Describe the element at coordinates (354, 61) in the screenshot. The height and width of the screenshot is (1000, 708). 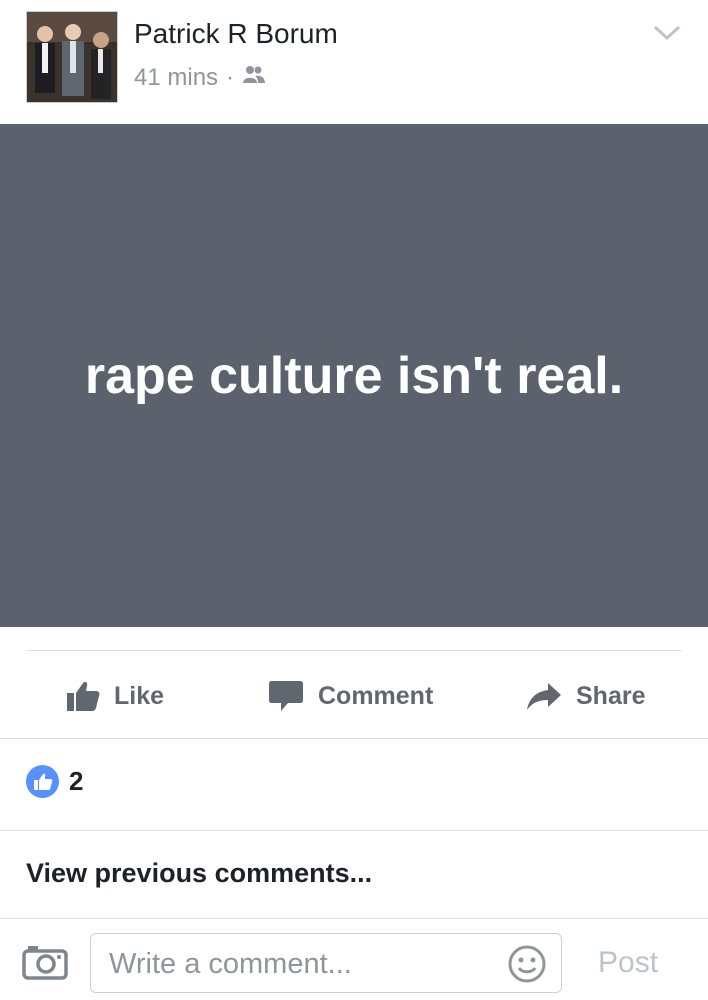
I see `post-header: Patrick R Borum 41 mins ·` at that location.